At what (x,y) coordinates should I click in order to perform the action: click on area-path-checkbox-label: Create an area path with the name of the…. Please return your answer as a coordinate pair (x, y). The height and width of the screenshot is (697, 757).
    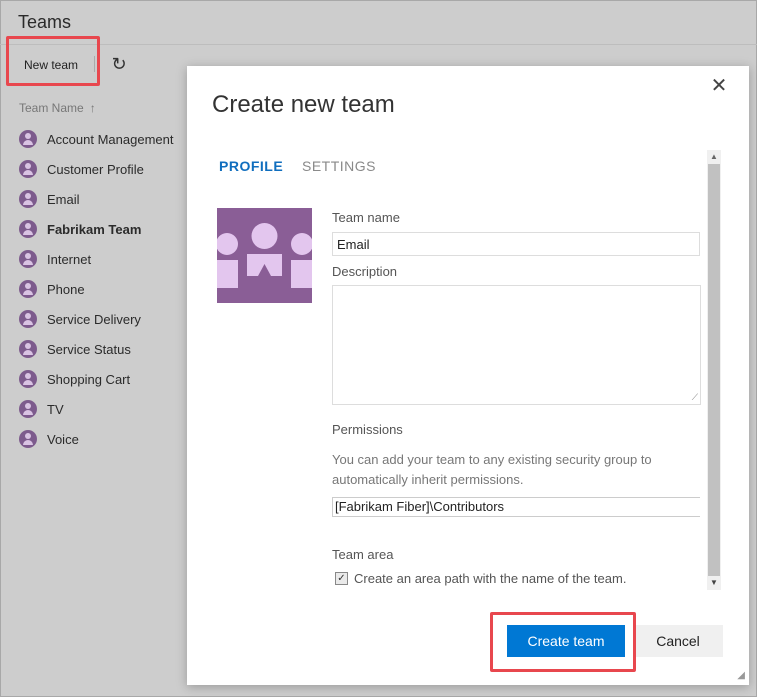
    Looking at the image, I should click on (490, 578).